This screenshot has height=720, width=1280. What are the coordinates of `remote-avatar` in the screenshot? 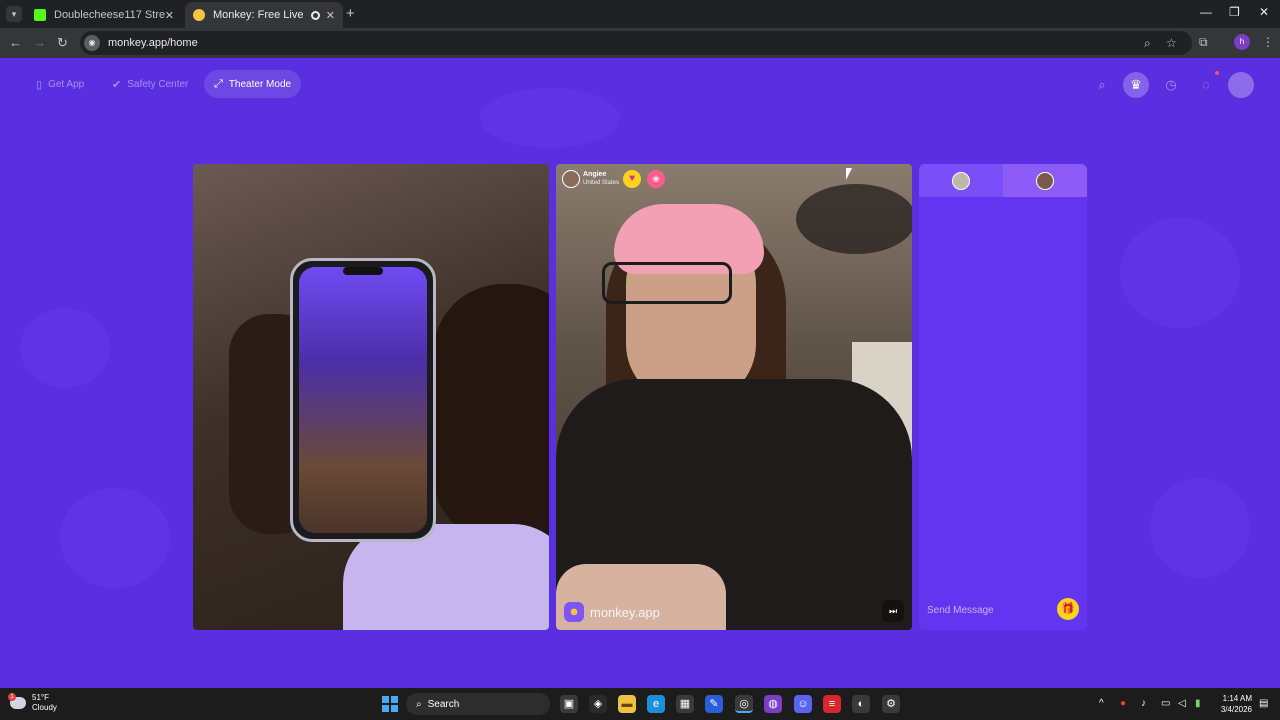 It's located at (1045, 180).